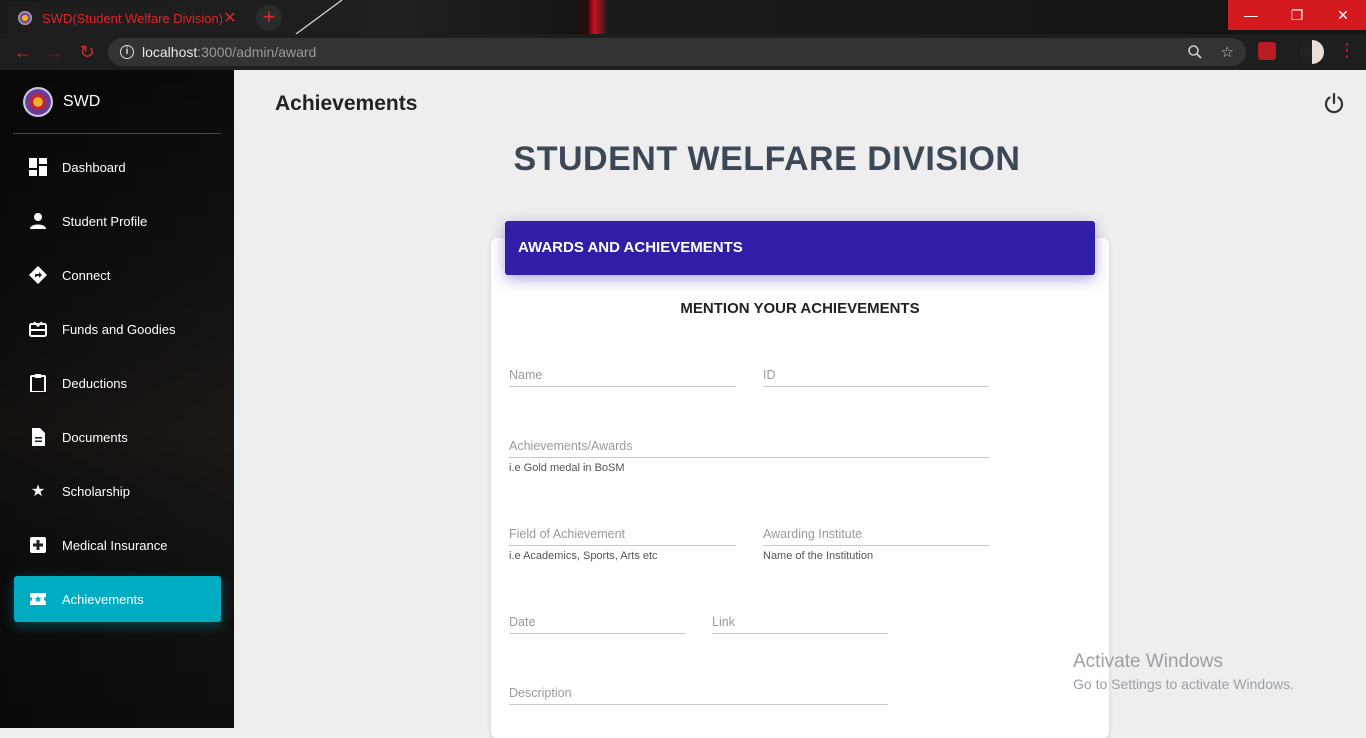 Image resolution: width=1366 pixels, height=738 pixels. I want to click on windows-activation-subtitle: Go to Settings to activate Windows., so click(1183, 684).